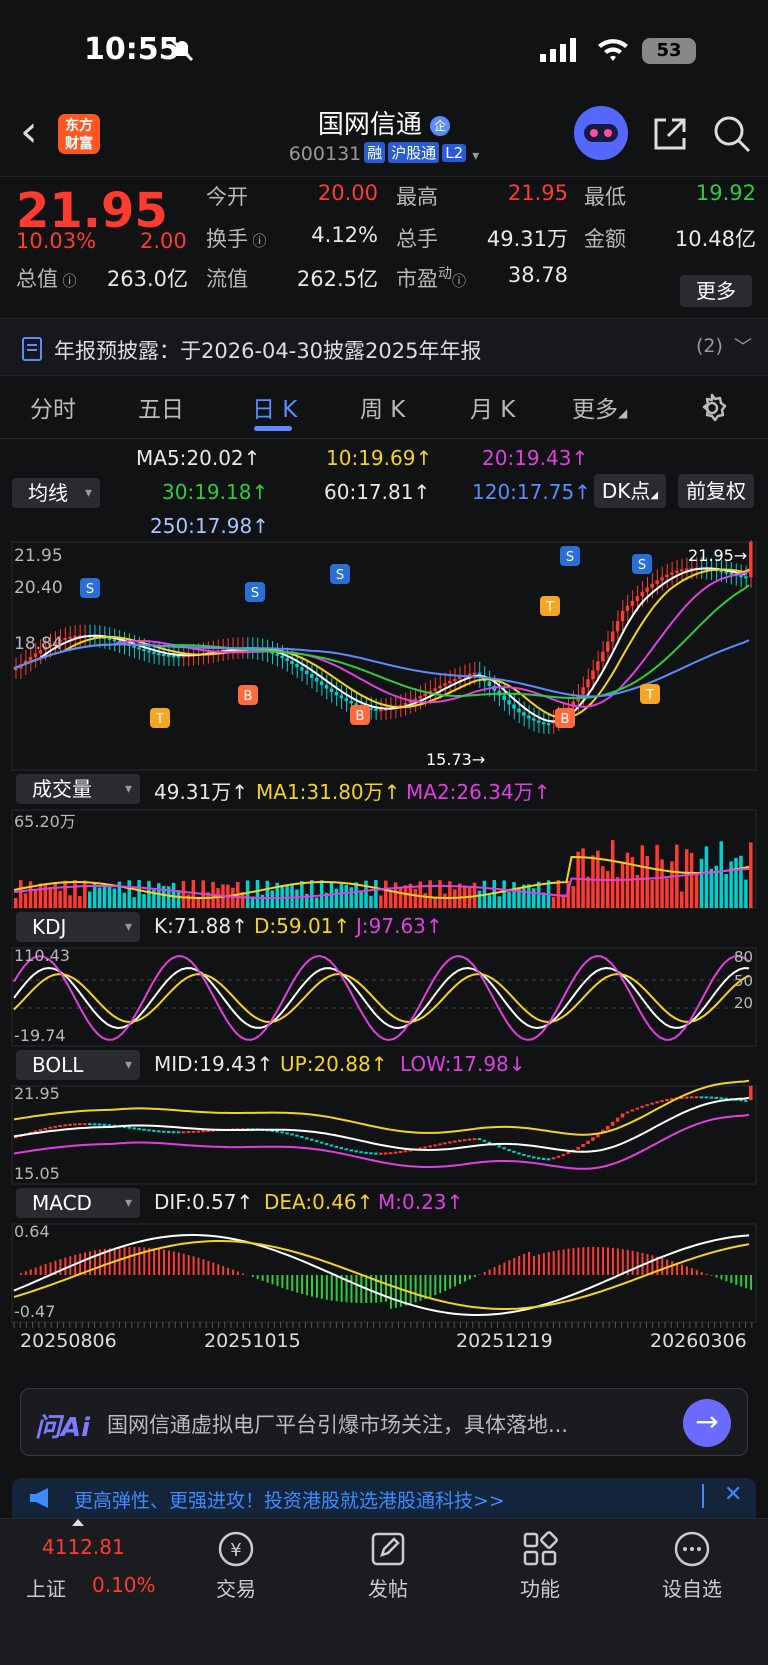  What do you see at coordinates (733, 1494) in the screenshot?
I see `close-icon: ✕` at bounding box center [733, 1494].